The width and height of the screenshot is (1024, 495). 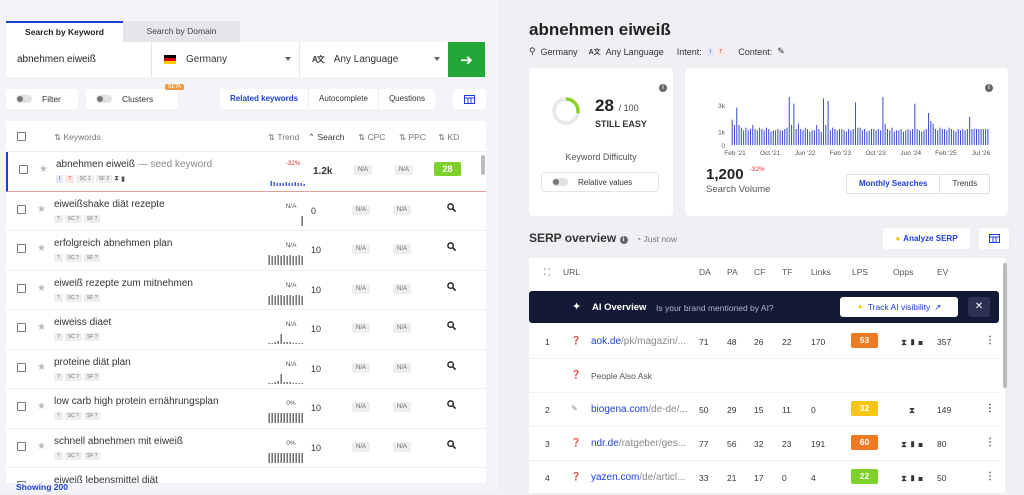 What do you see at coordinates (58, 297) in the screenshot?
I see `keyword-badge: ?` at bounding box center [58, 297].